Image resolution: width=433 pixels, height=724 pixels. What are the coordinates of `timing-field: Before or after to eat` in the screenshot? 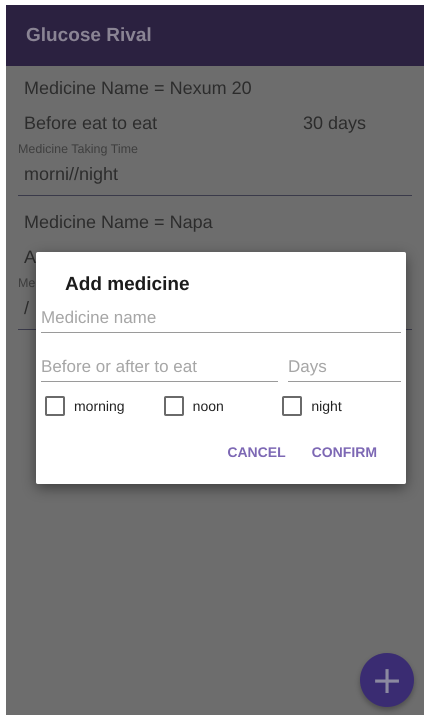 It's located at (159, 367).